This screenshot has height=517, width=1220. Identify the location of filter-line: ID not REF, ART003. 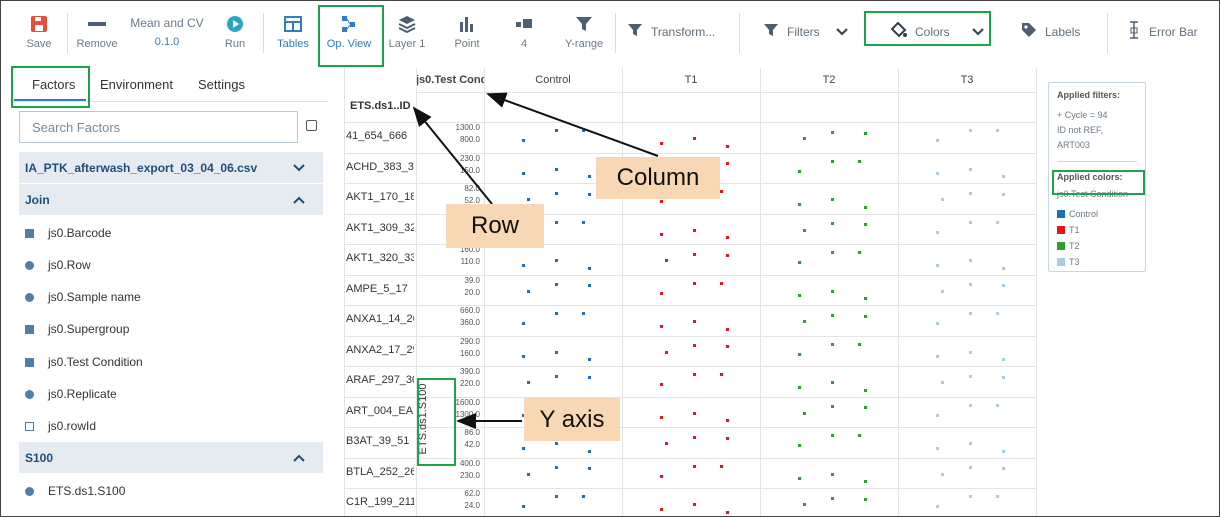
(1080, 137).